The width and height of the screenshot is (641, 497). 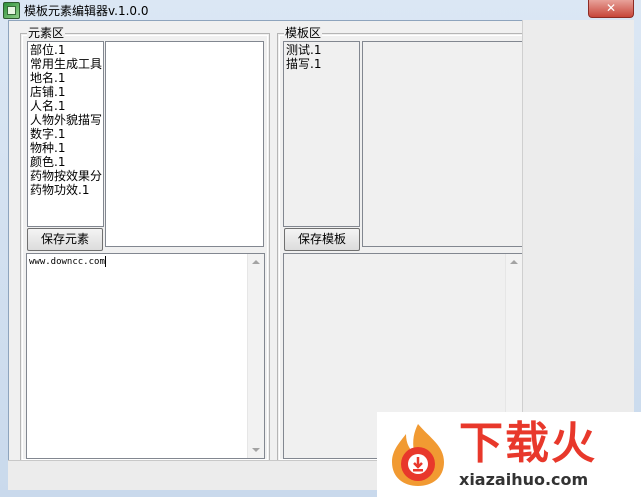 What do you see at coordinates (321, 134) in the screenshot?
I see `template-list: 测试.1 描写.1` at bounding box center [321, 134].